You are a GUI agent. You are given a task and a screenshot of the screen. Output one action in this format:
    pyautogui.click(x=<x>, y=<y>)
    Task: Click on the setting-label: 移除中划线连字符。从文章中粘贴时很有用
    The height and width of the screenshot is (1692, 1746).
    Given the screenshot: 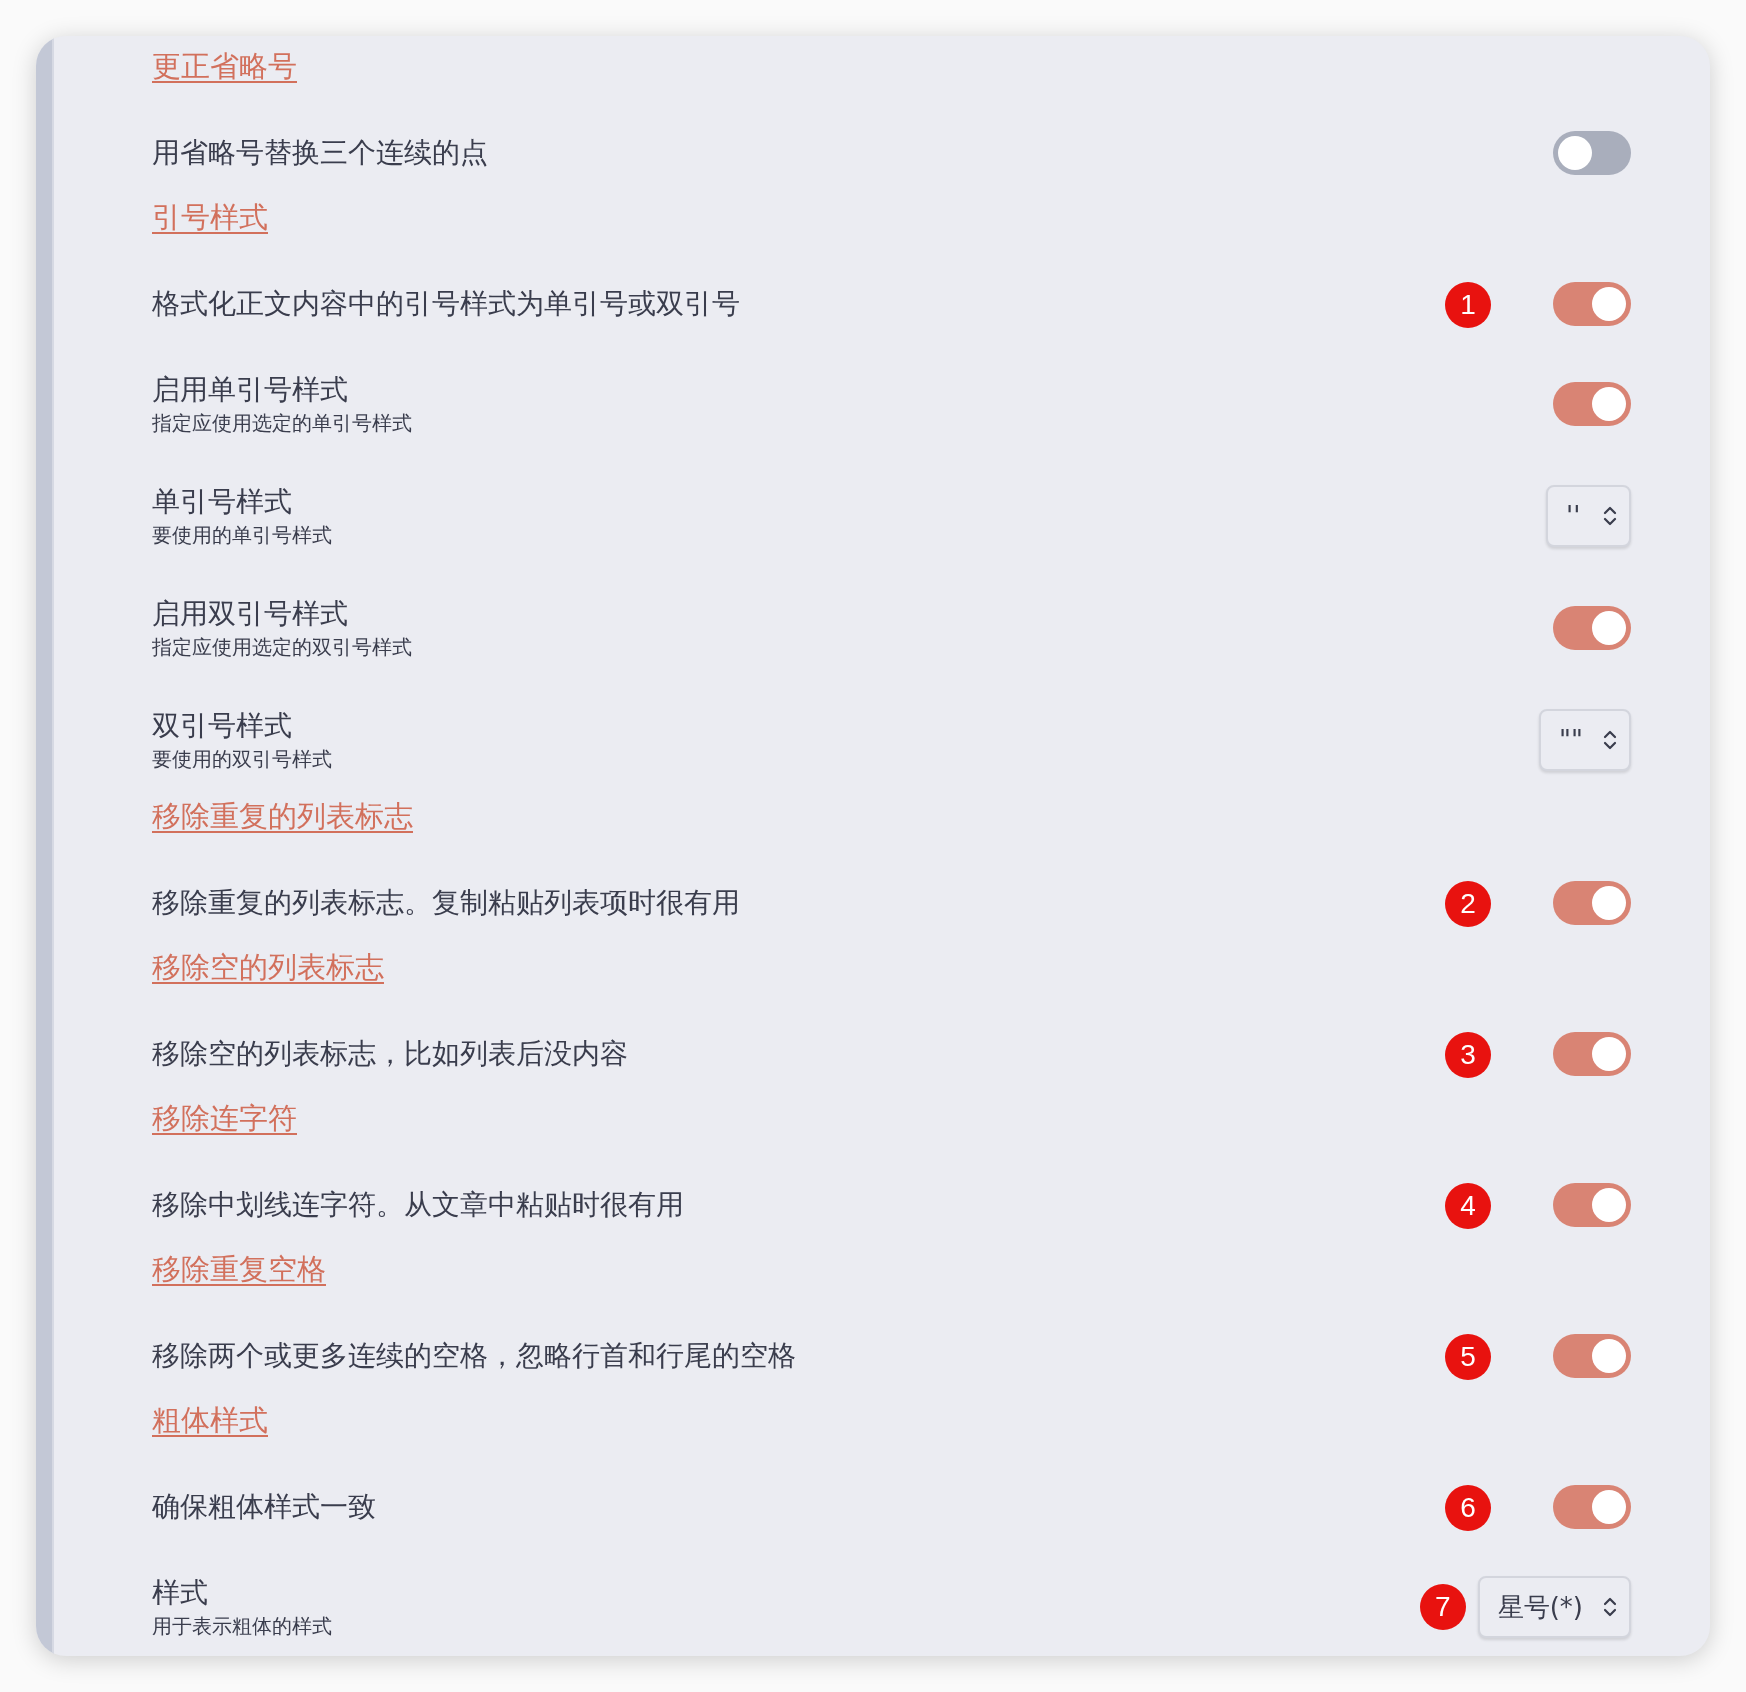 What is the action you would take?
    pyautogui.click(x=418, y=1205)
    